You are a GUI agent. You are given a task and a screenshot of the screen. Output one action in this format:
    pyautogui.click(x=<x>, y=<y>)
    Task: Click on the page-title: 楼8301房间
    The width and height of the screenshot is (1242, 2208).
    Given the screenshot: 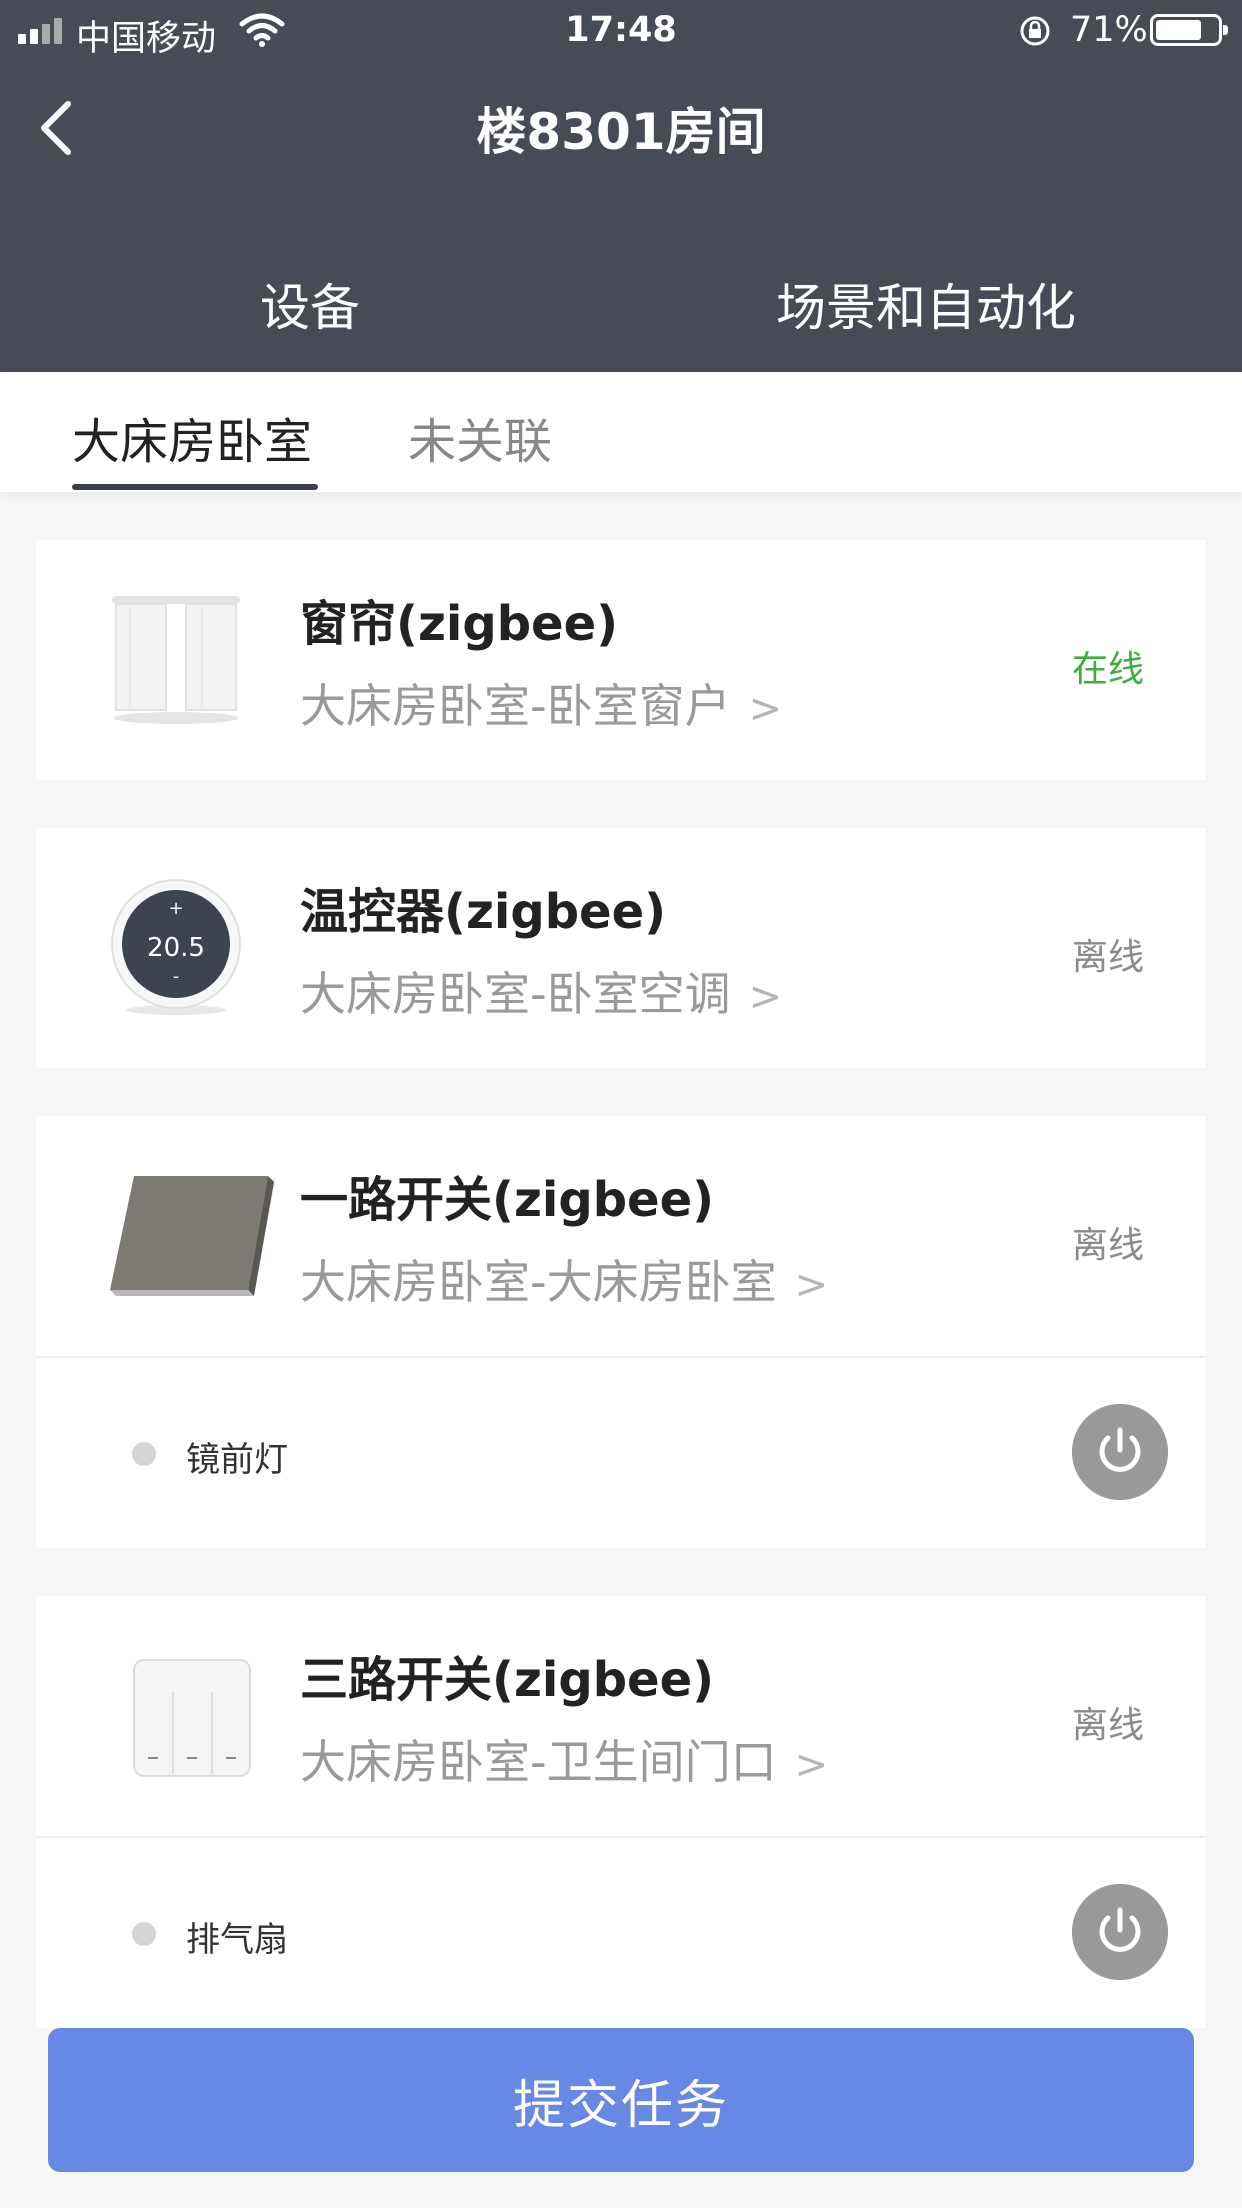 What is the action you would take?
    pyautogui.click(x=621, y=132)
    